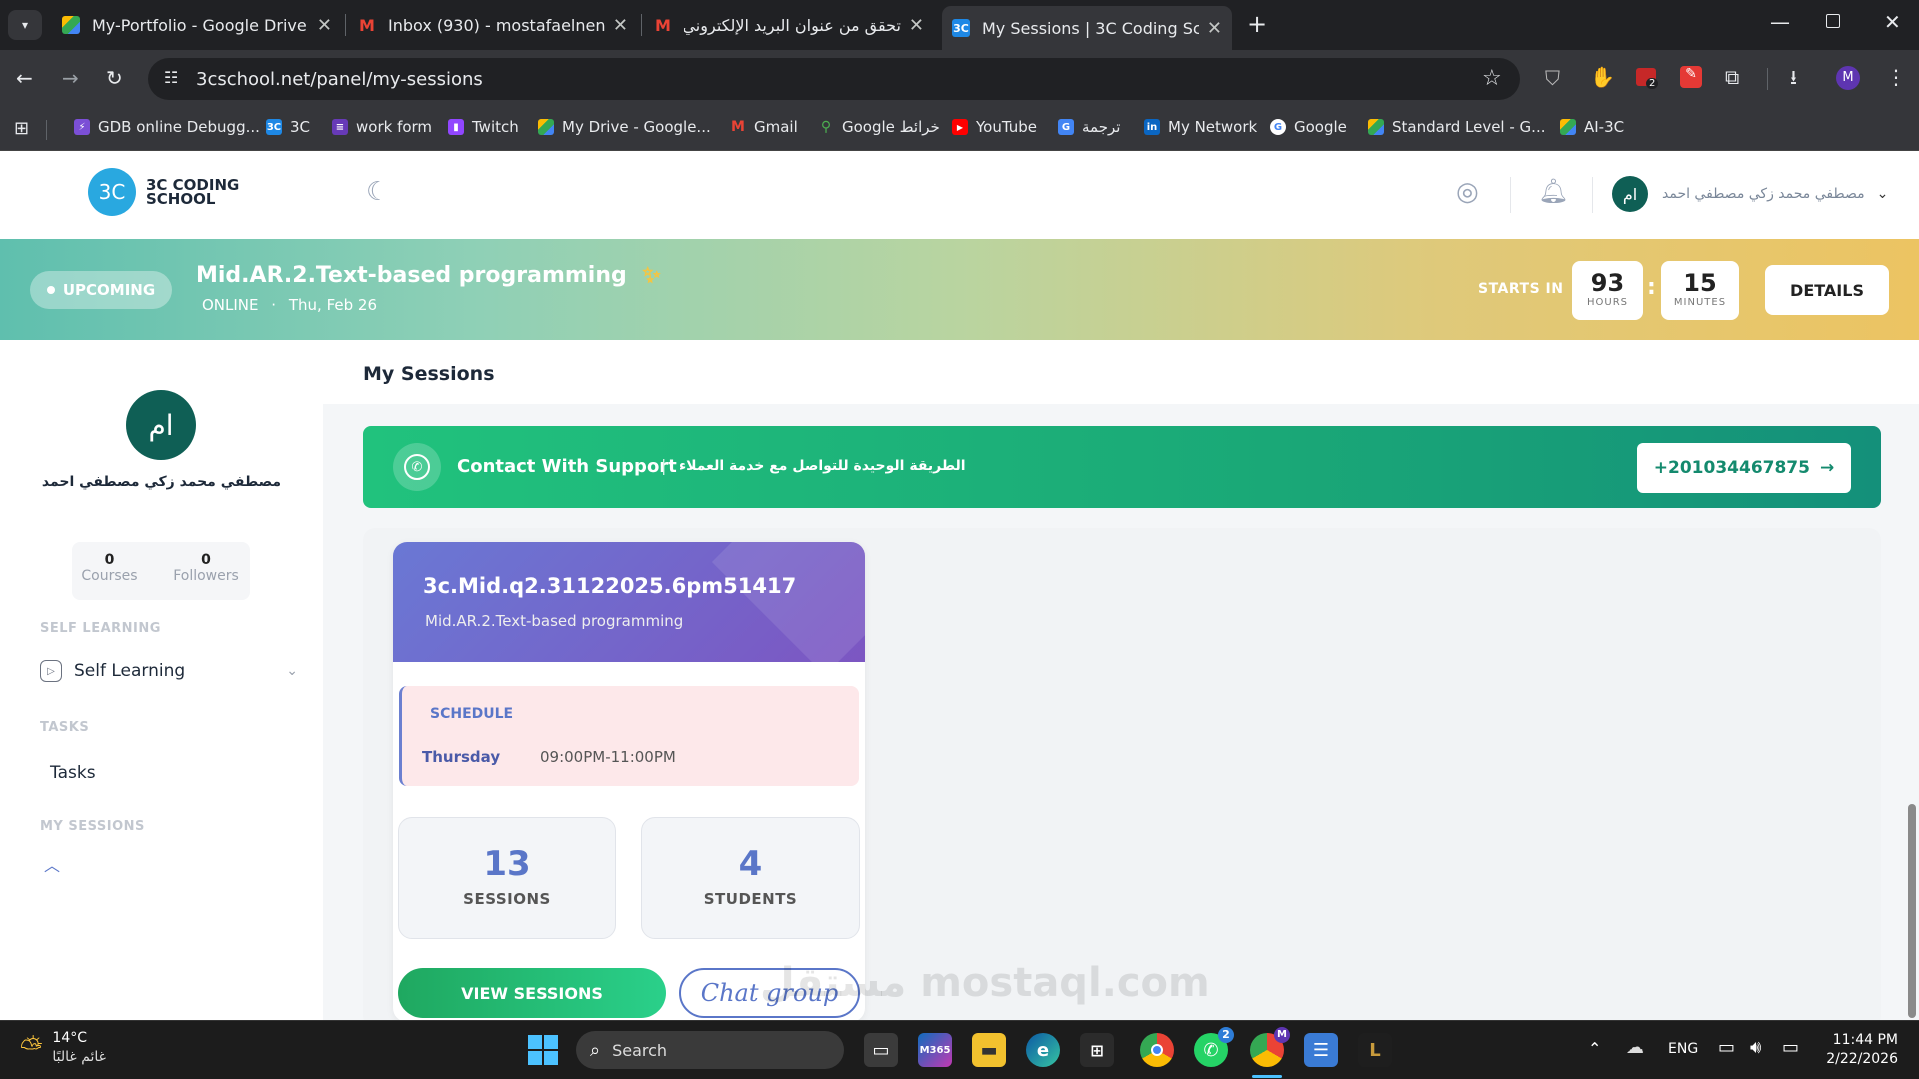  Describe the element at coordinates (1321, 1050) in the screenshot. I see `notepad-app-icon: ☰` at that location.